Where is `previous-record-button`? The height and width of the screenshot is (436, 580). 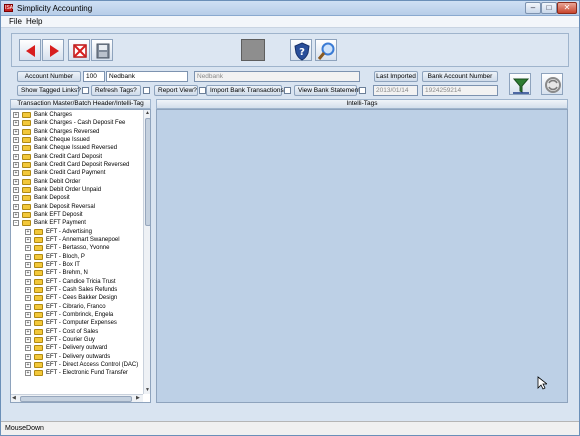
previous-record-button is located at coordinates (30, 50).